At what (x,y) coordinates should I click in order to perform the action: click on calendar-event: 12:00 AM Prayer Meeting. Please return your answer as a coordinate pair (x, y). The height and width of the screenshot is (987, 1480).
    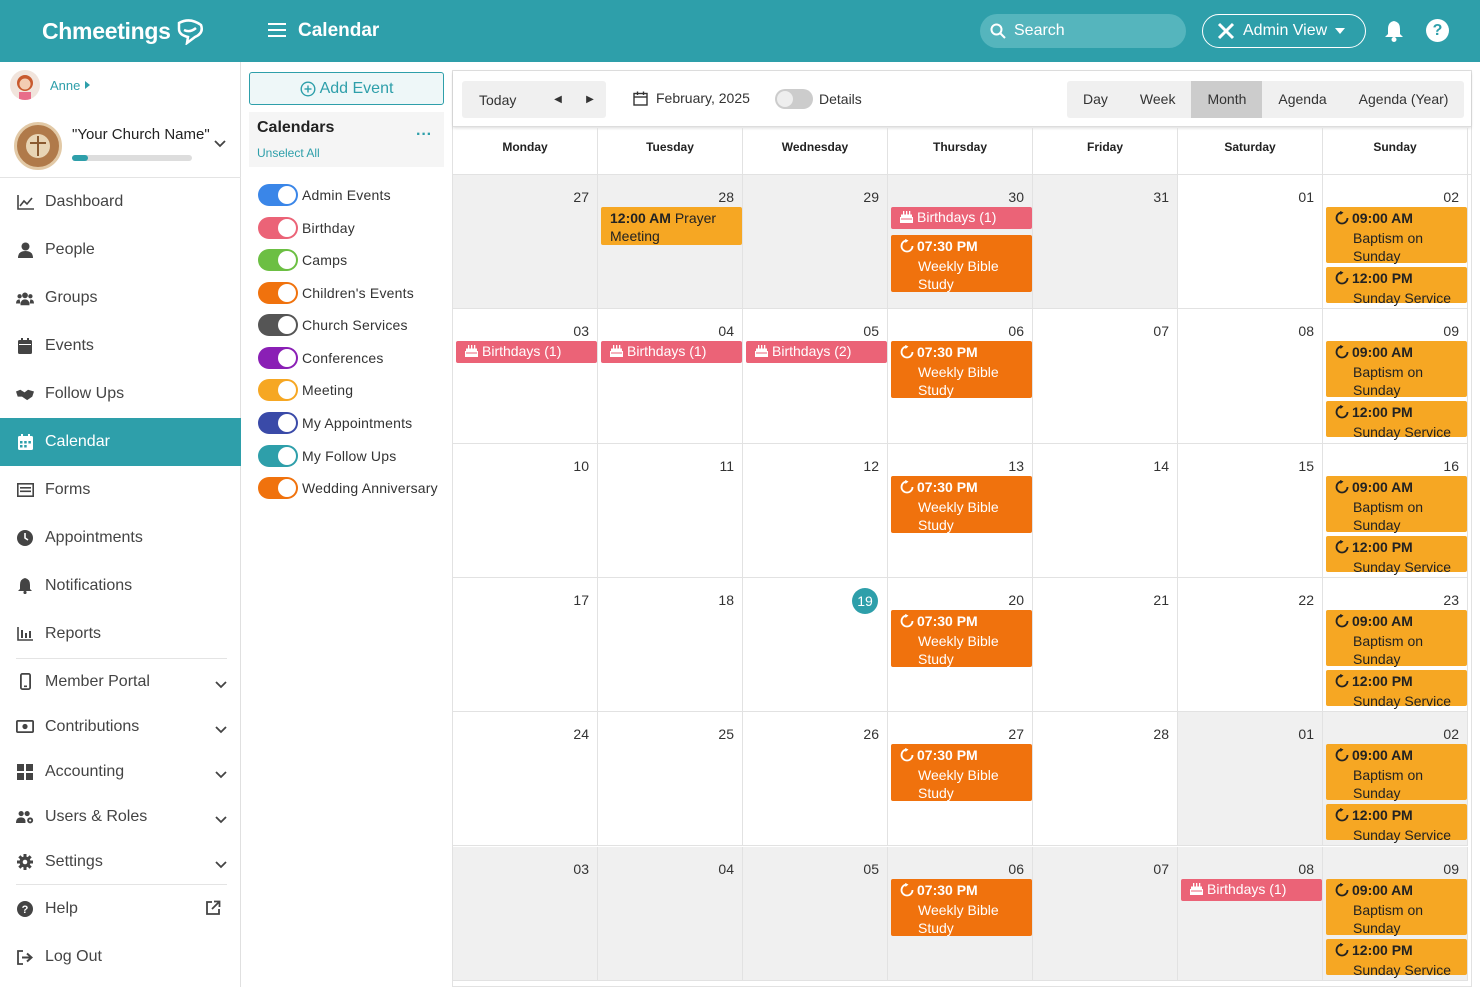
    Looking at the image, I should click on (671, 226).